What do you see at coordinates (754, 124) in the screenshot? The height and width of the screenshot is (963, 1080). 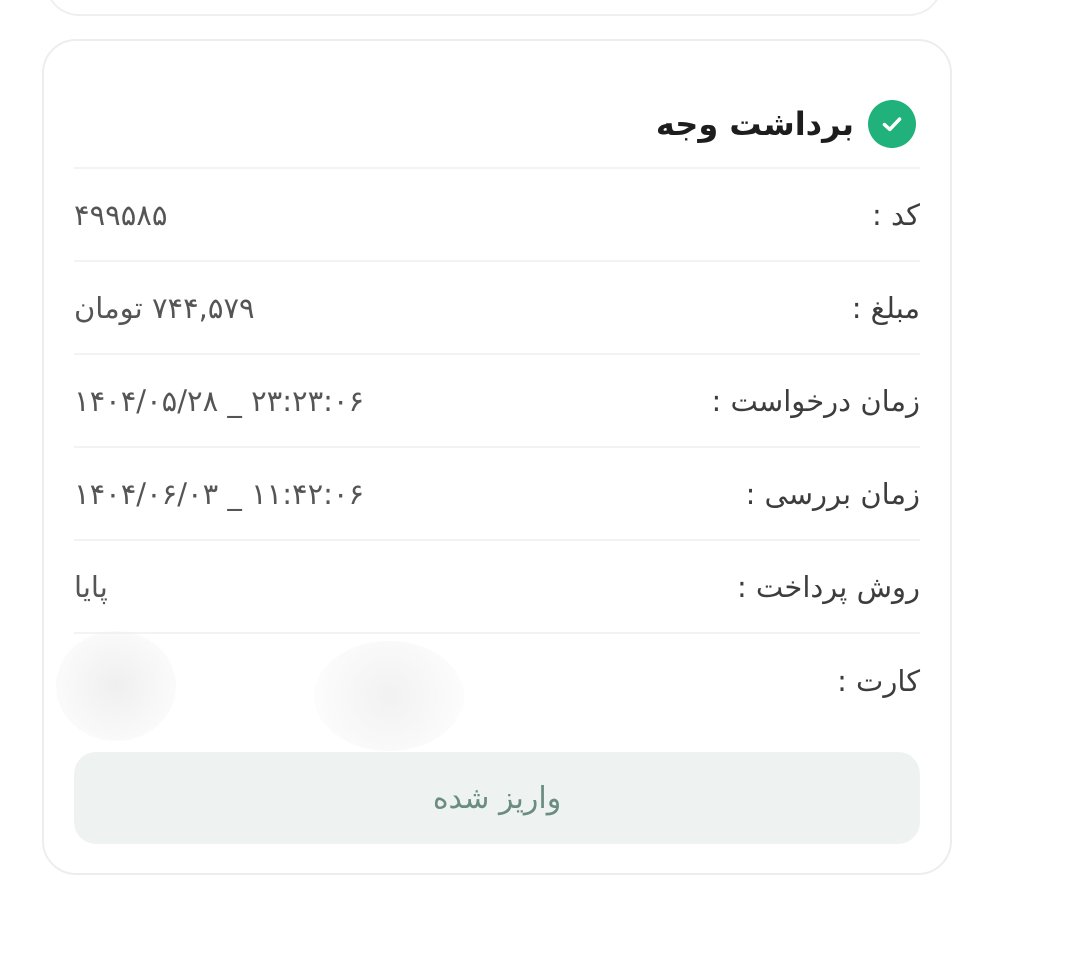 I see `card-title: برداشت وجه` at bounding box center [754, 124].